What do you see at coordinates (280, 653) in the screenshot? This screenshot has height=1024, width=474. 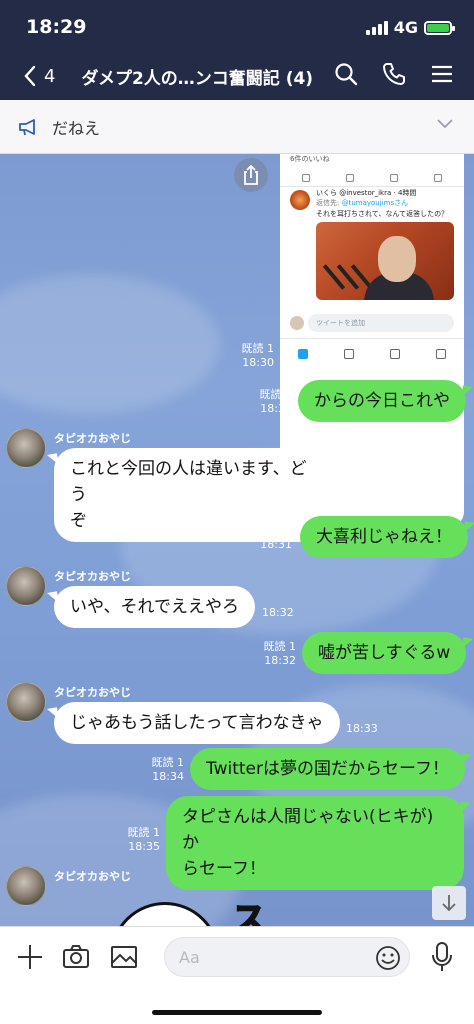 I see `message-meta: 既読 1 18:32` at bounding box center [280, 653].